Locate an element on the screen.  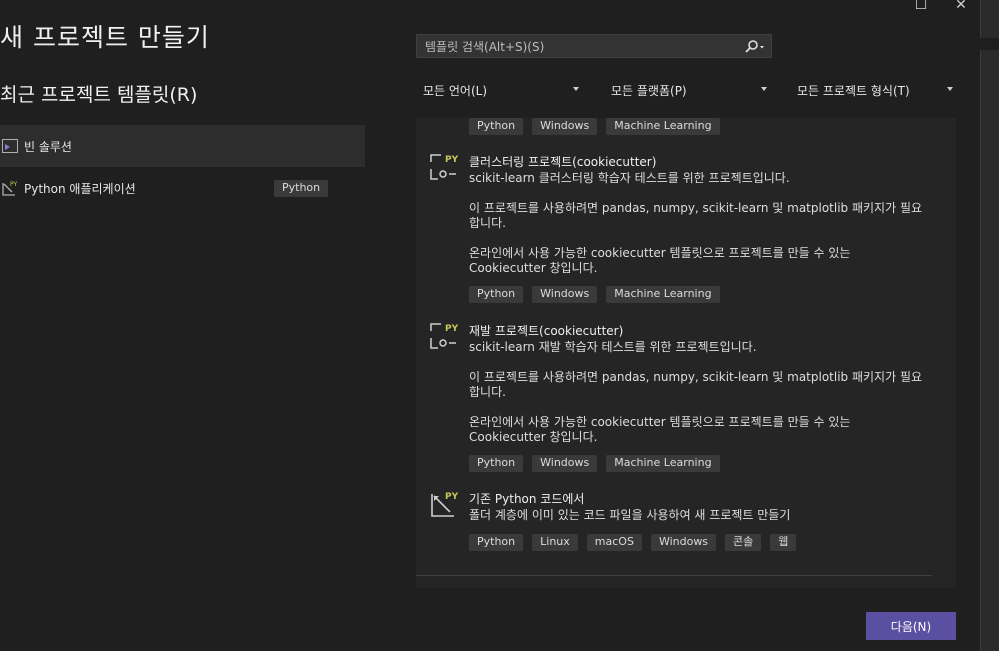
project-type-filter-dropdown: 모든 프로젝트 형식(T) is located at coordinates (875, 90).